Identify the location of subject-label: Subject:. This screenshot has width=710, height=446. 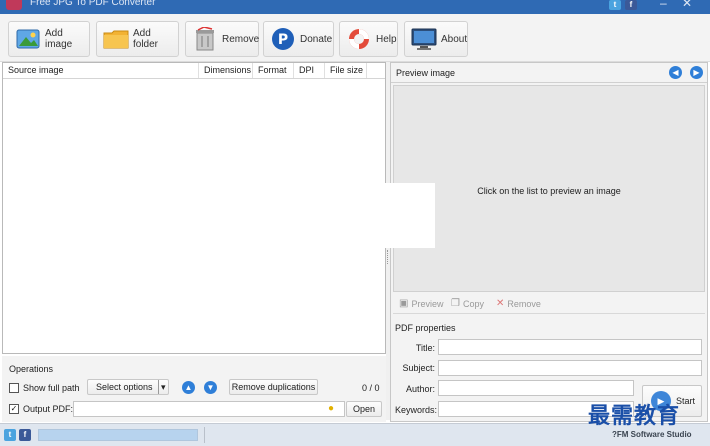
(418, 368).